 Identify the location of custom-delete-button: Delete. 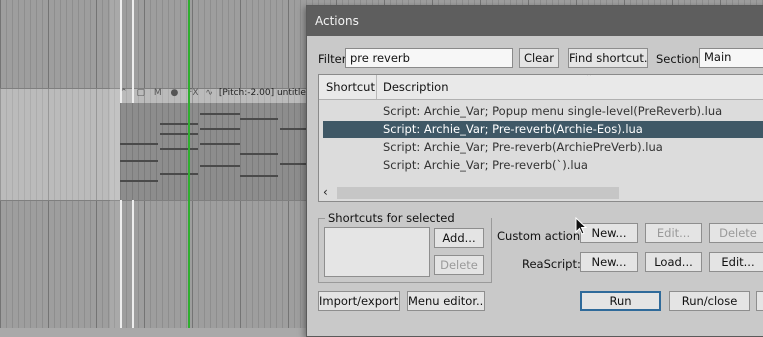
(736, 233).